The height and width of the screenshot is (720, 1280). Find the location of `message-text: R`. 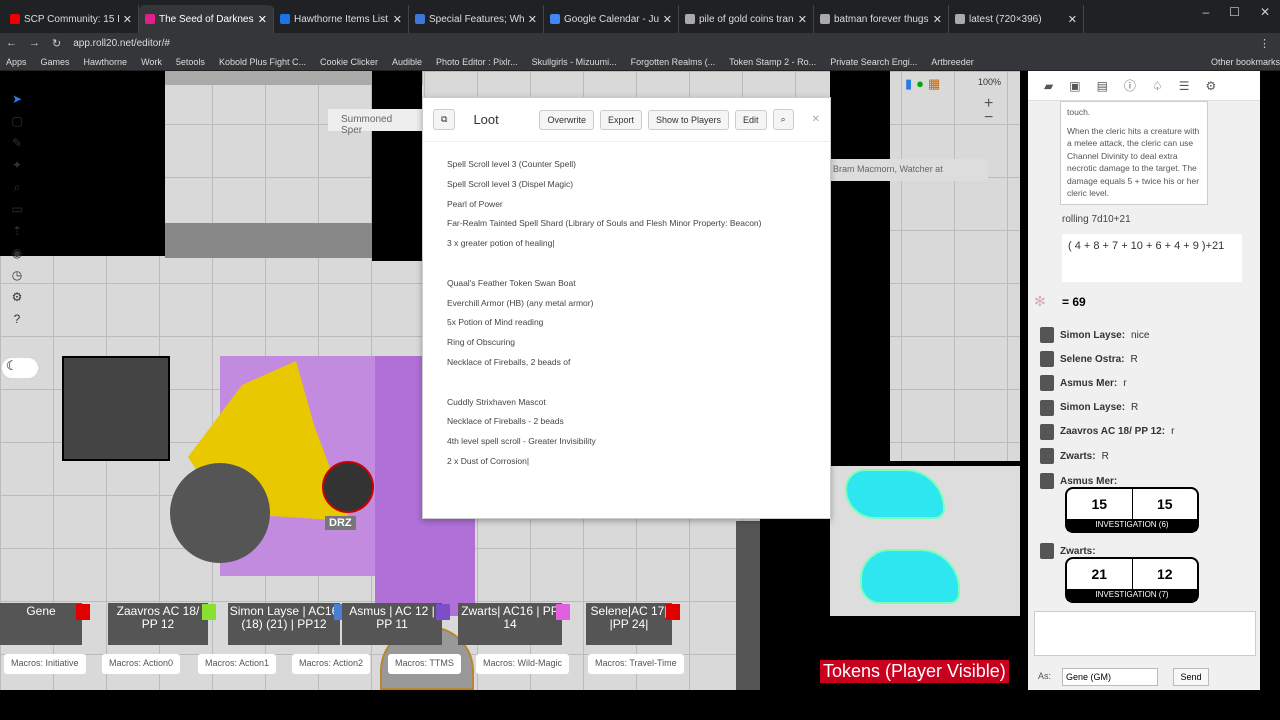

message-text: R is located at coordinates (1105, 456).